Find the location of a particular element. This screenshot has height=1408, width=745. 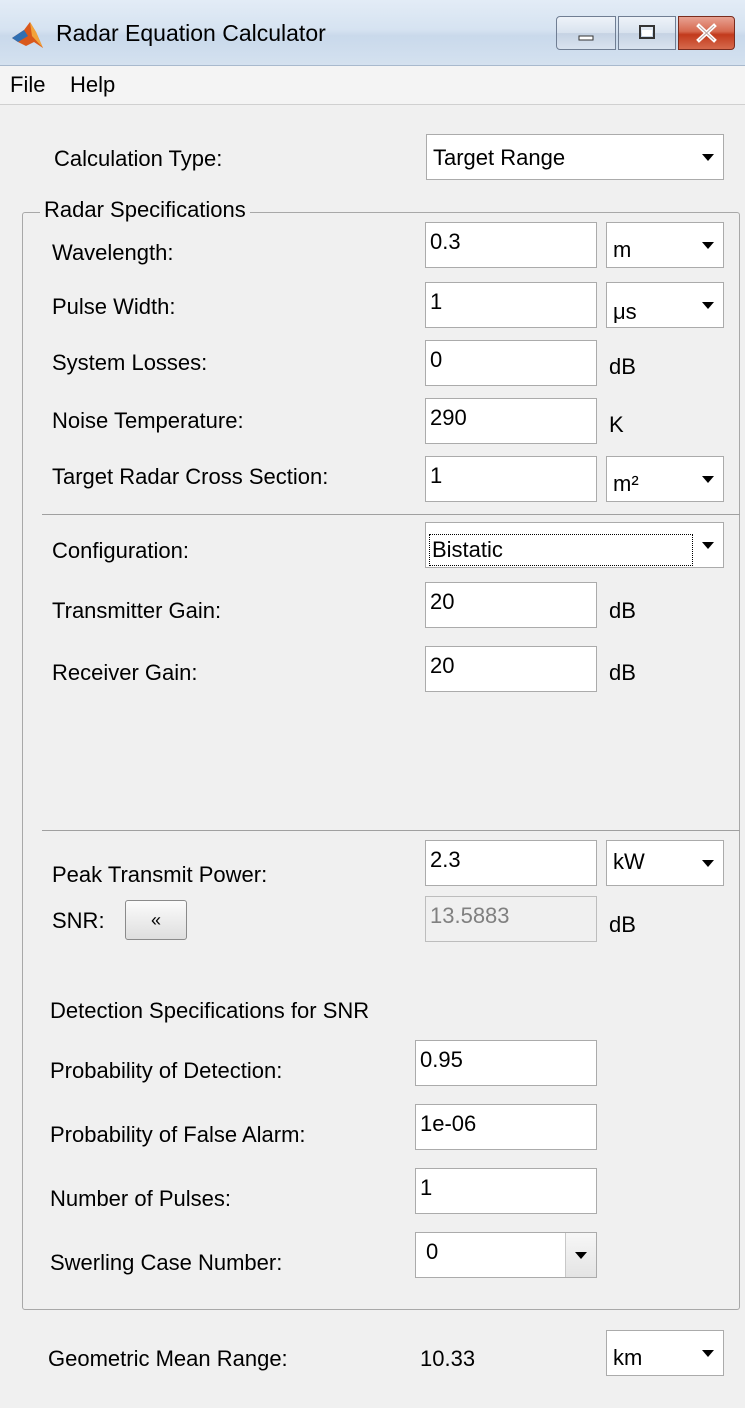

menu-divider is located at coordinates (372, 104).